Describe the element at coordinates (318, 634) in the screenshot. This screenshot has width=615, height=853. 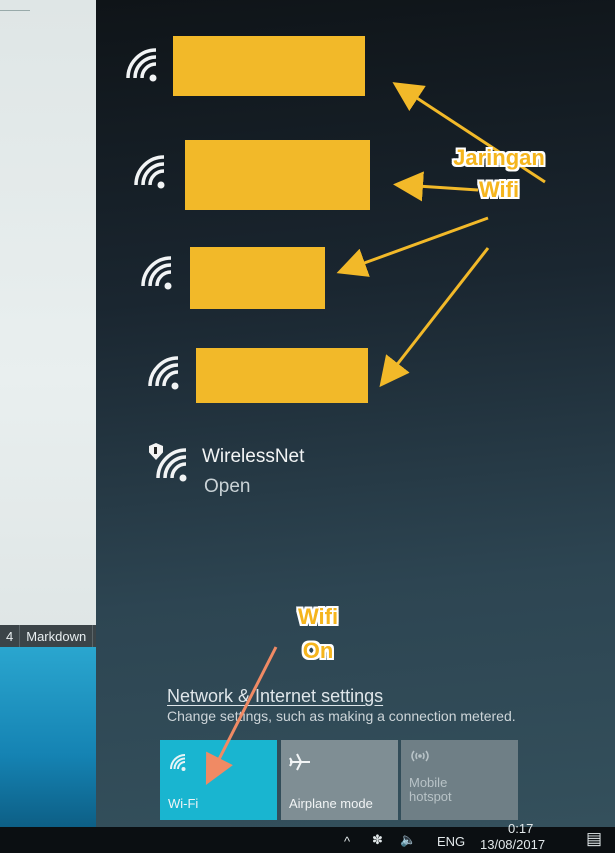
I see `annotation-wifi-on: Wifi On` at that location.